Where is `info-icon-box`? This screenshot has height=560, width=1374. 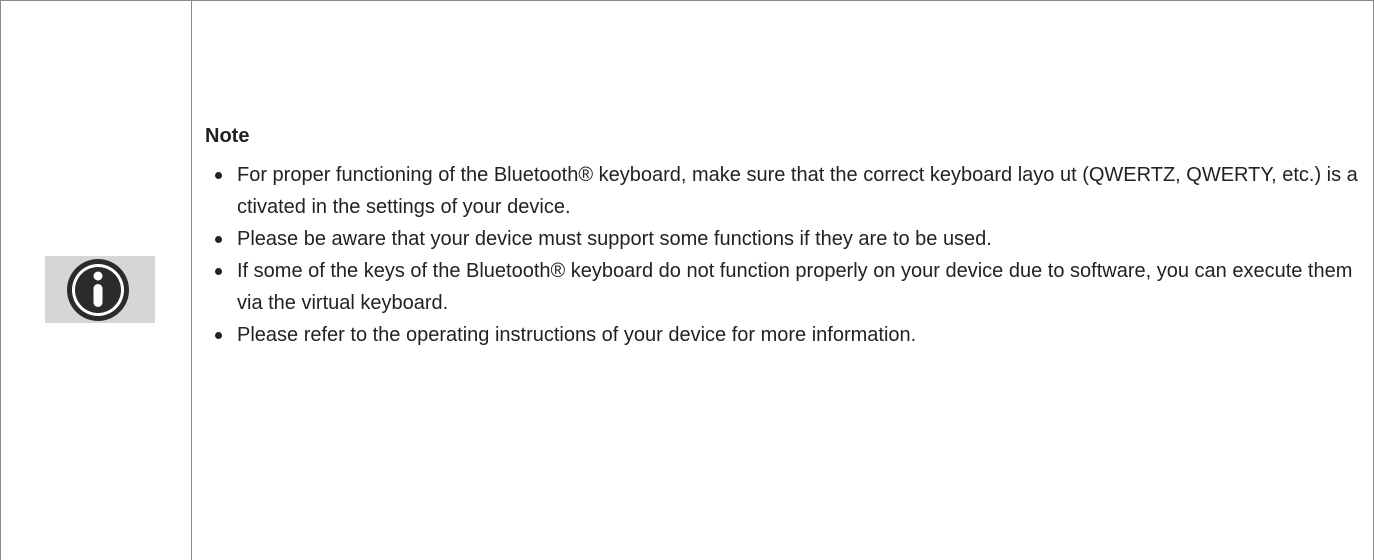 info-icon-box is located at coordinates (100, 289).